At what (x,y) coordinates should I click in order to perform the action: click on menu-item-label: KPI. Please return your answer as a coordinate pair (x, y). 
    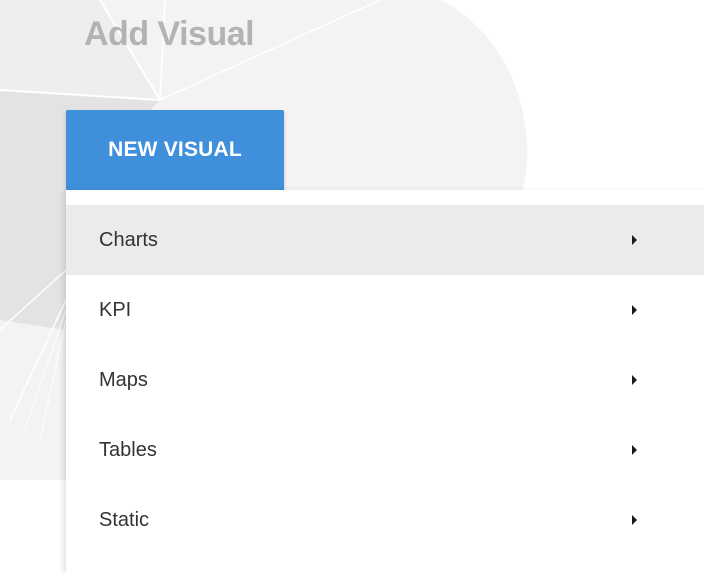
    Looking at the image, I should click on (115, 309).